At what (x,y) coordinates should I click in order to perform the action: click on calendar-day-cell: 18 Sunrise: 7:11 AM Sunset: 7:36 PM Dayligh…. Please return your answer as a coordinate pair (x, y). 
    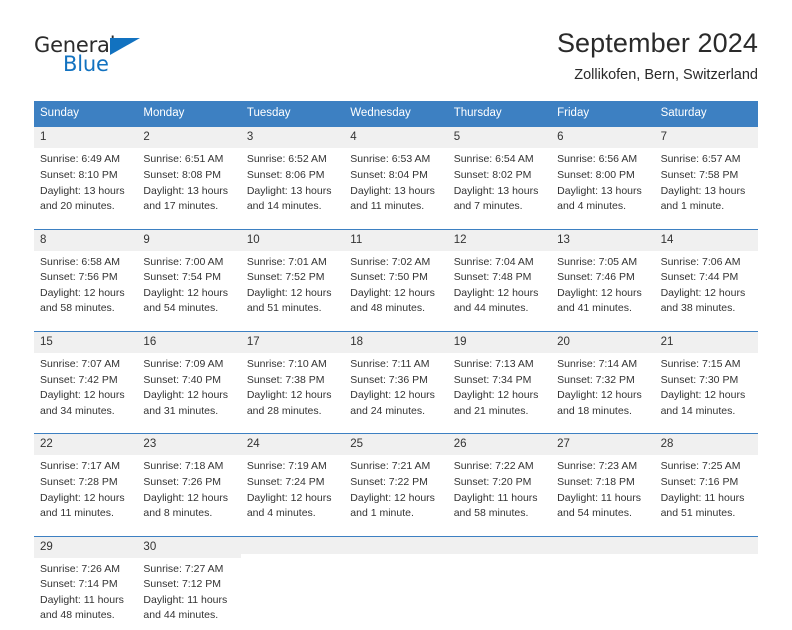
    Looking at the image, I should click on (396, 378).